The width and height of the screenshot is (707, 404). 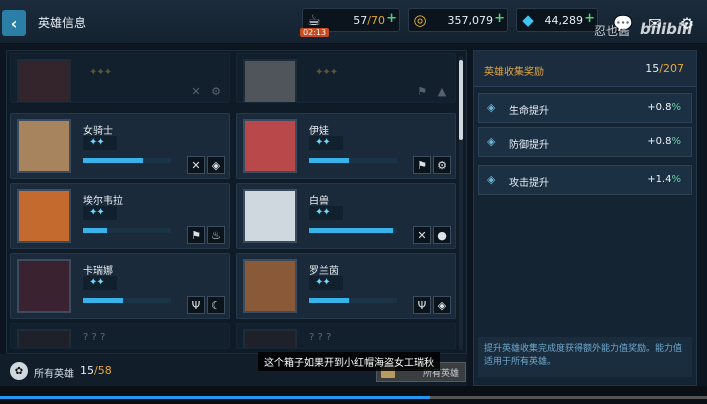 I want to click on video-progress-track, so click(x=568, y=397).